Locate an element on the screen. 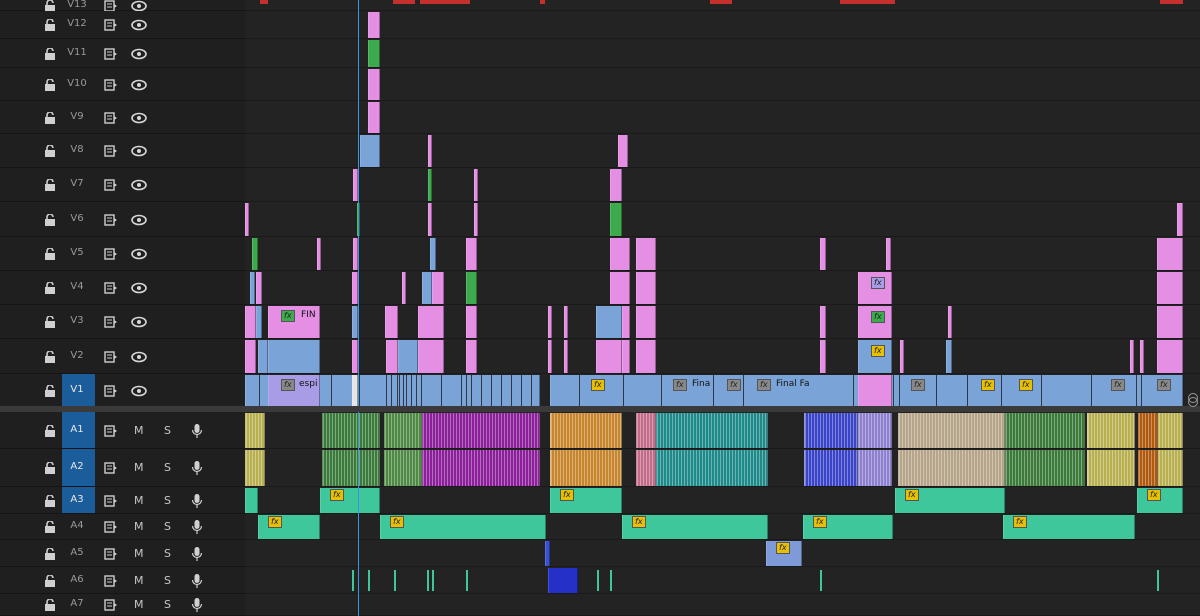  track-header-v3: V3 is located at coordinates (122, 322).